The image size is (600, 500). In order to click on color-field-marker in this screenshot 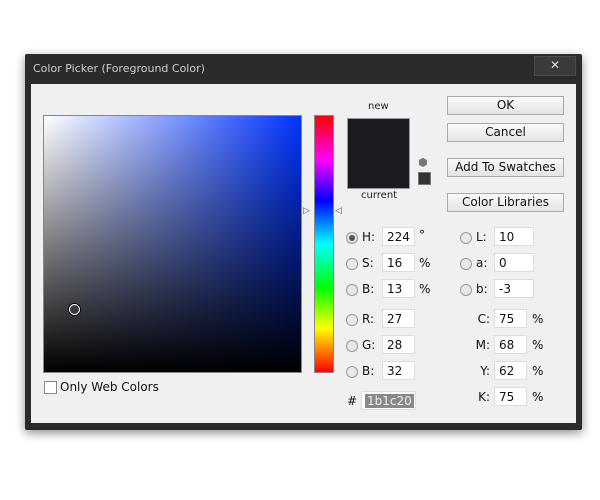, I will do `click(74, 309)`.